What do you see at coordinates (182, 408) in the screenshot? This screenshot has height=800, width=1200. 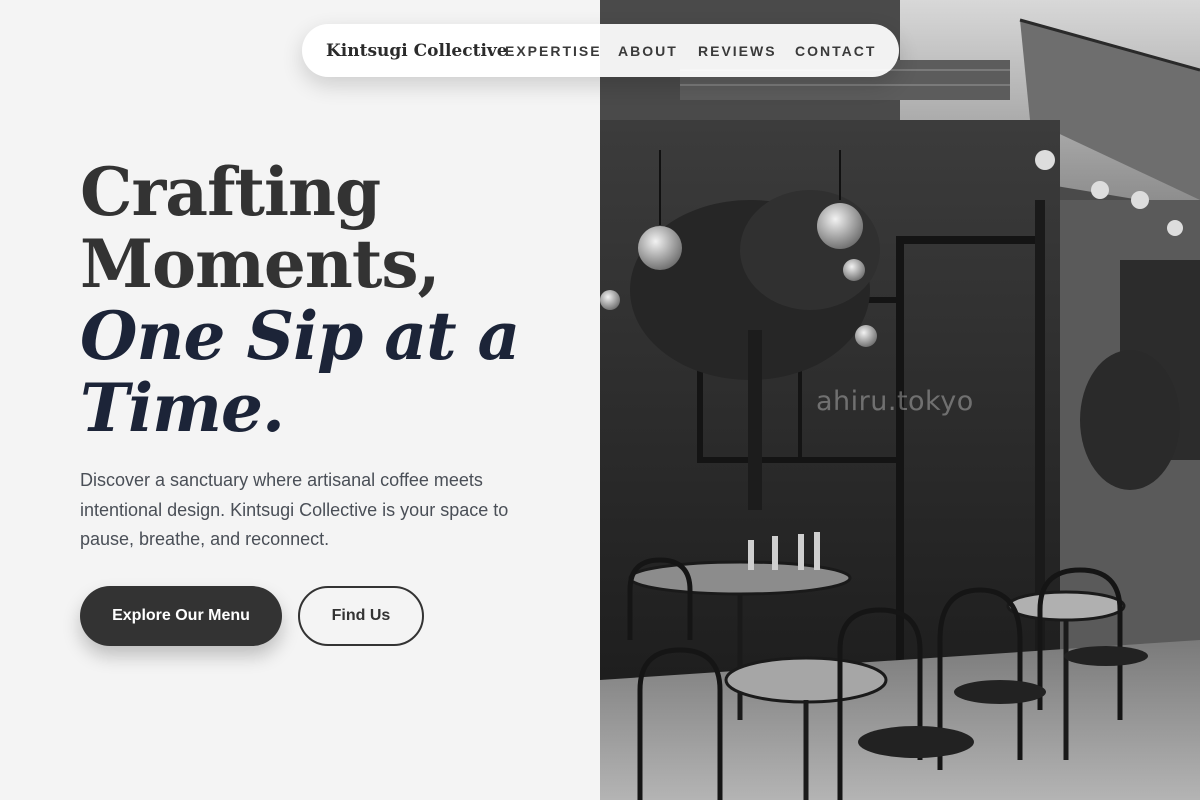 I see `headline-accent-line-2: Time.` at bounding box center [182, 408].